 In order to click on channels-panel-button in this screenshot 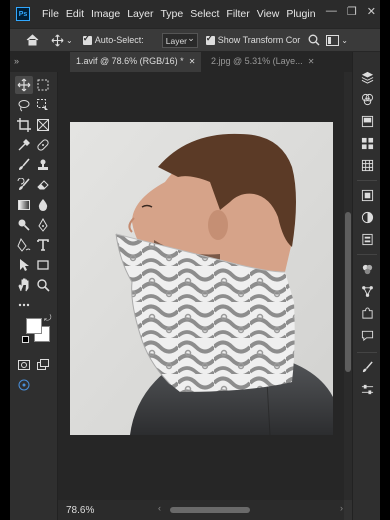, I will do `click(367, 99)`.